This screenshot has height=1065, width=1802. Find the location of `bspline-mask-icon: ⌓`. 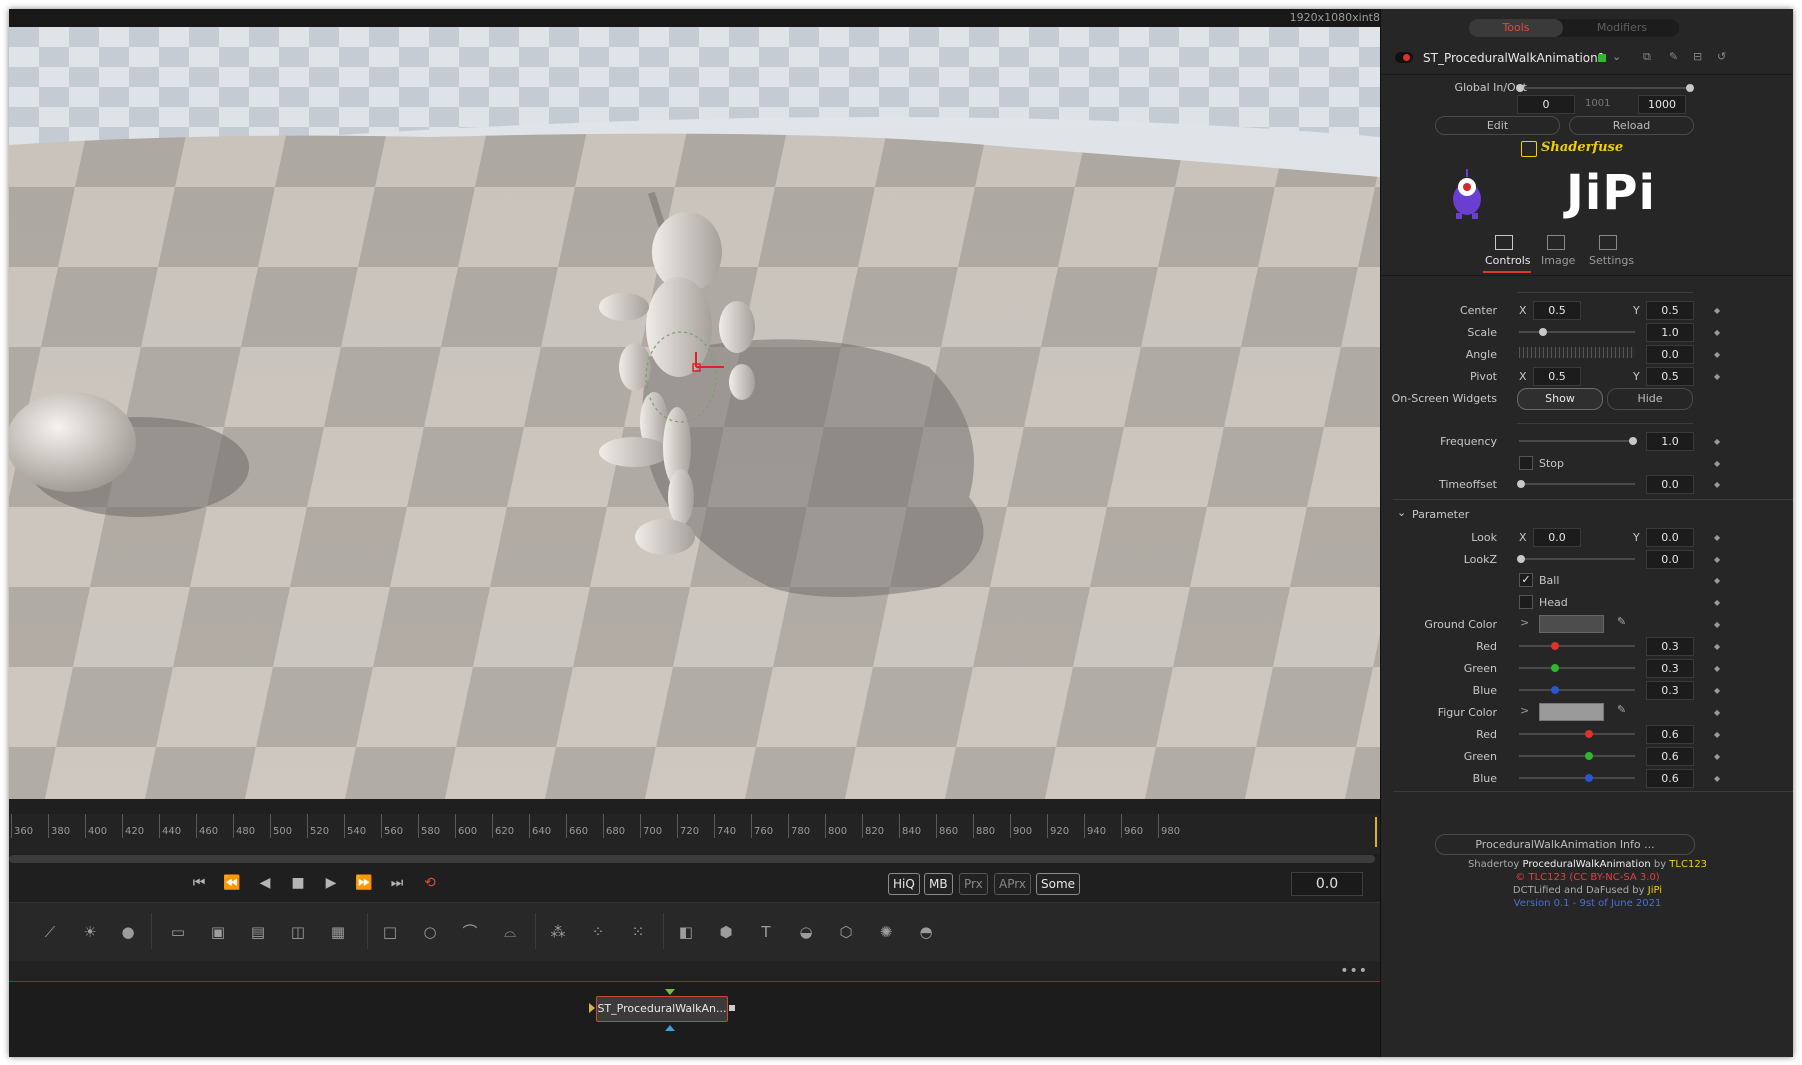

bspline-mask-icon: ⌓ is located at coordinates (510, 932).